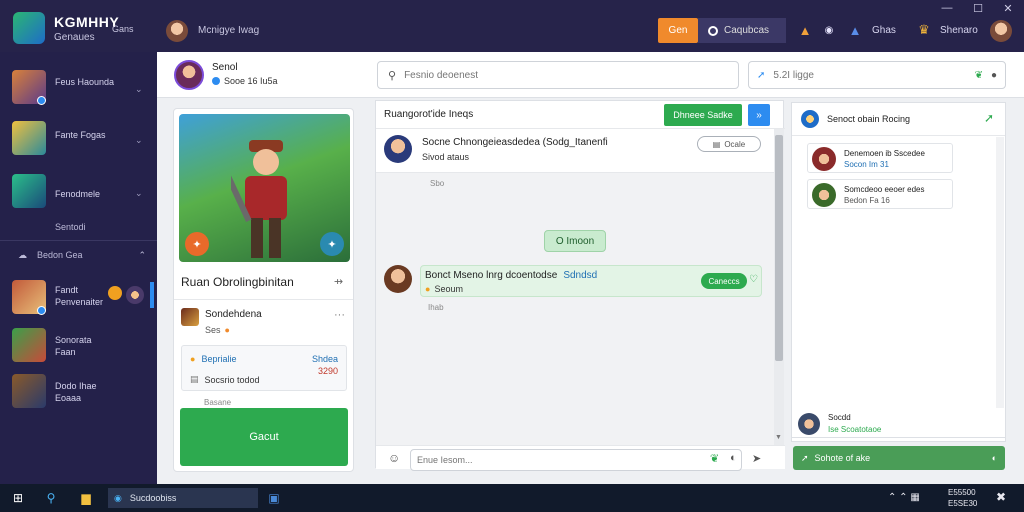 The image size is (1024, 512). Describe the element at coordinates (868, 75) in the screenshot. I see `secondary-input` at that location.